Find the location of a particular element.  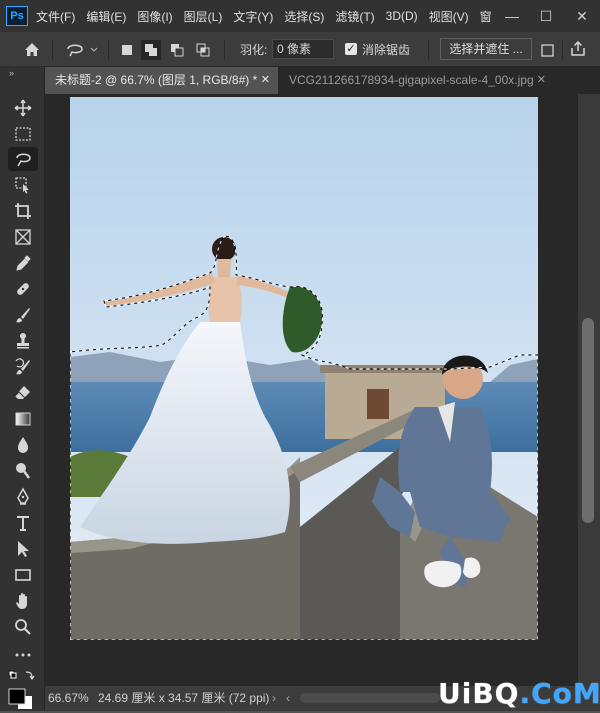

menu-layer: 图层(L) is located at coordinates (203, 16).